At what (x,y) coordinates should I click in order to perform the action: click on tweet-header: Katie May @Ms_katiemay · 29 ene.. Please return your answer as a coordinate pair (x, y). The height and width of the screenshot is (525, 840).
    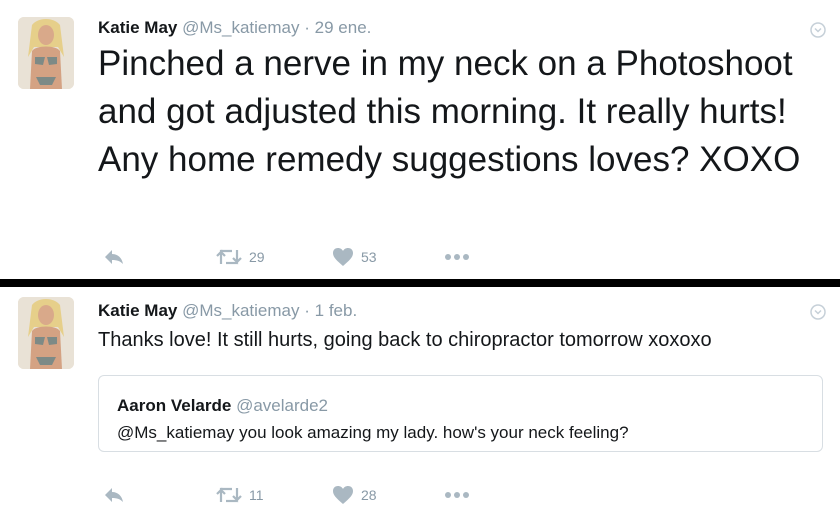
    Looking at the image, I should click on (234, 28).